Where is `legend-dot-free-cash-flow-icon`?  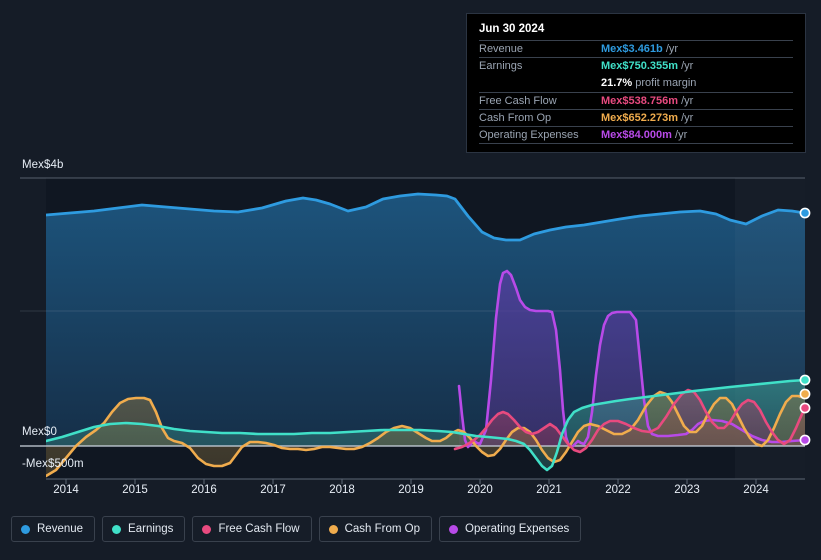 legend-dot-free-cash-flow-icon is located at coordinates (207, 529).